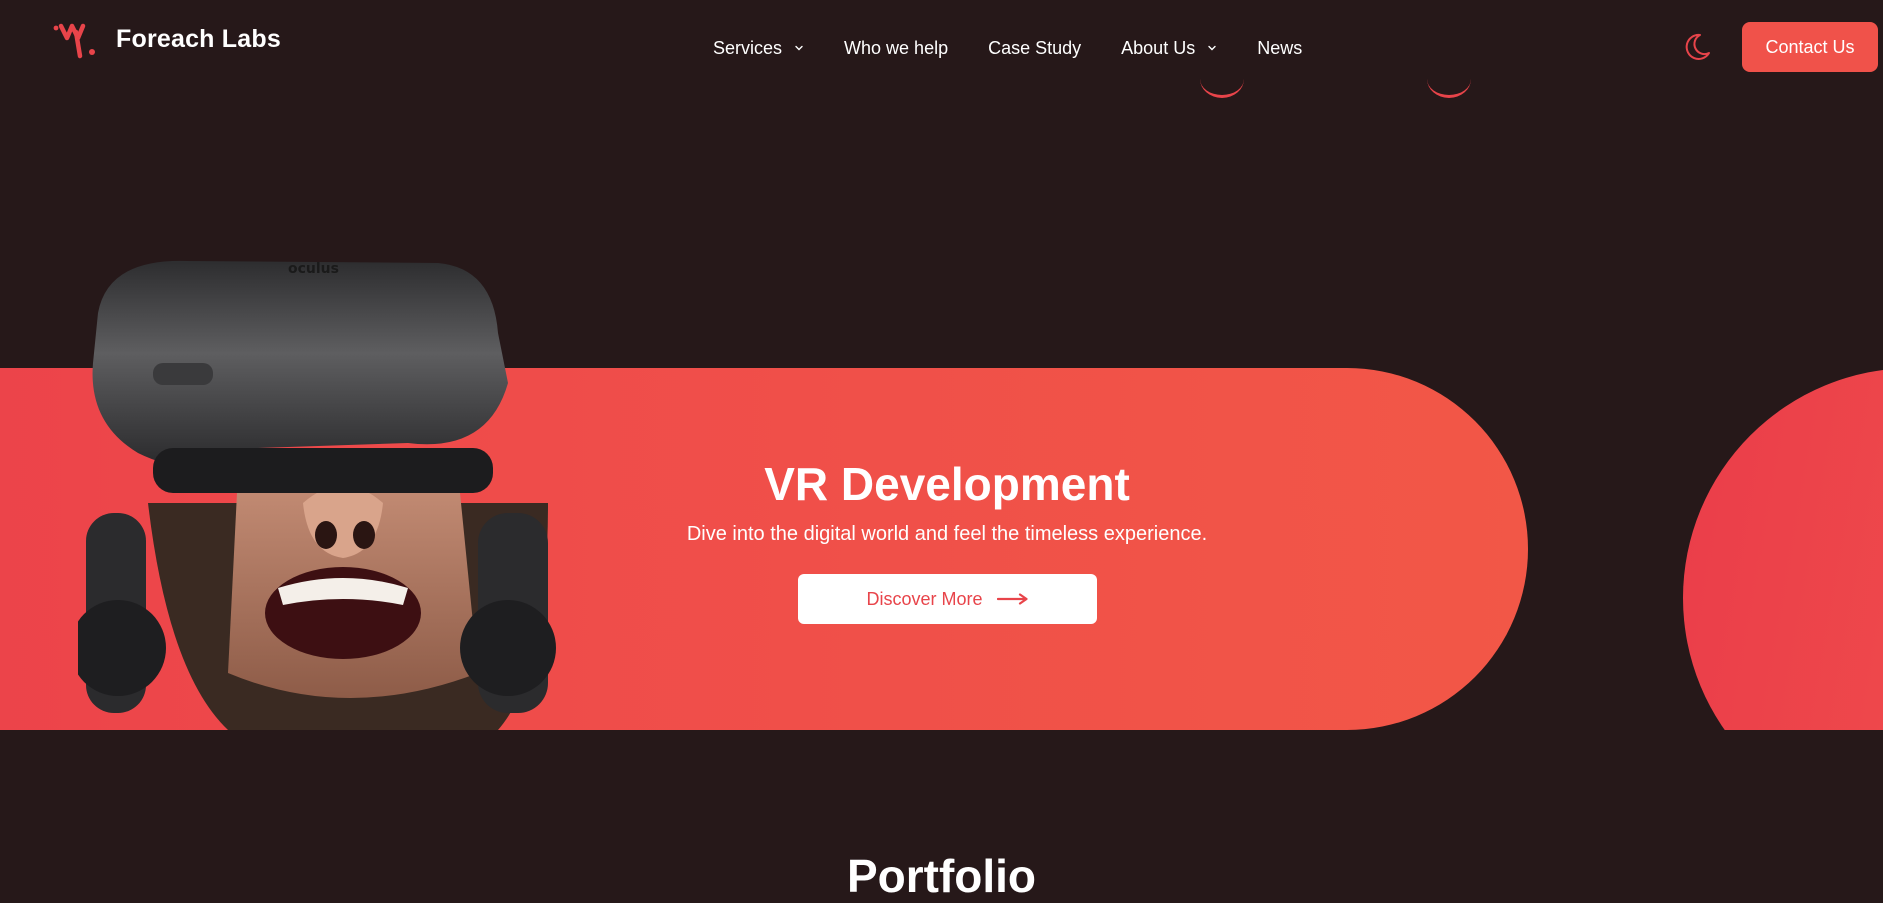  I want to click on nav-item-about-us: About Us, so click(1169, 48).